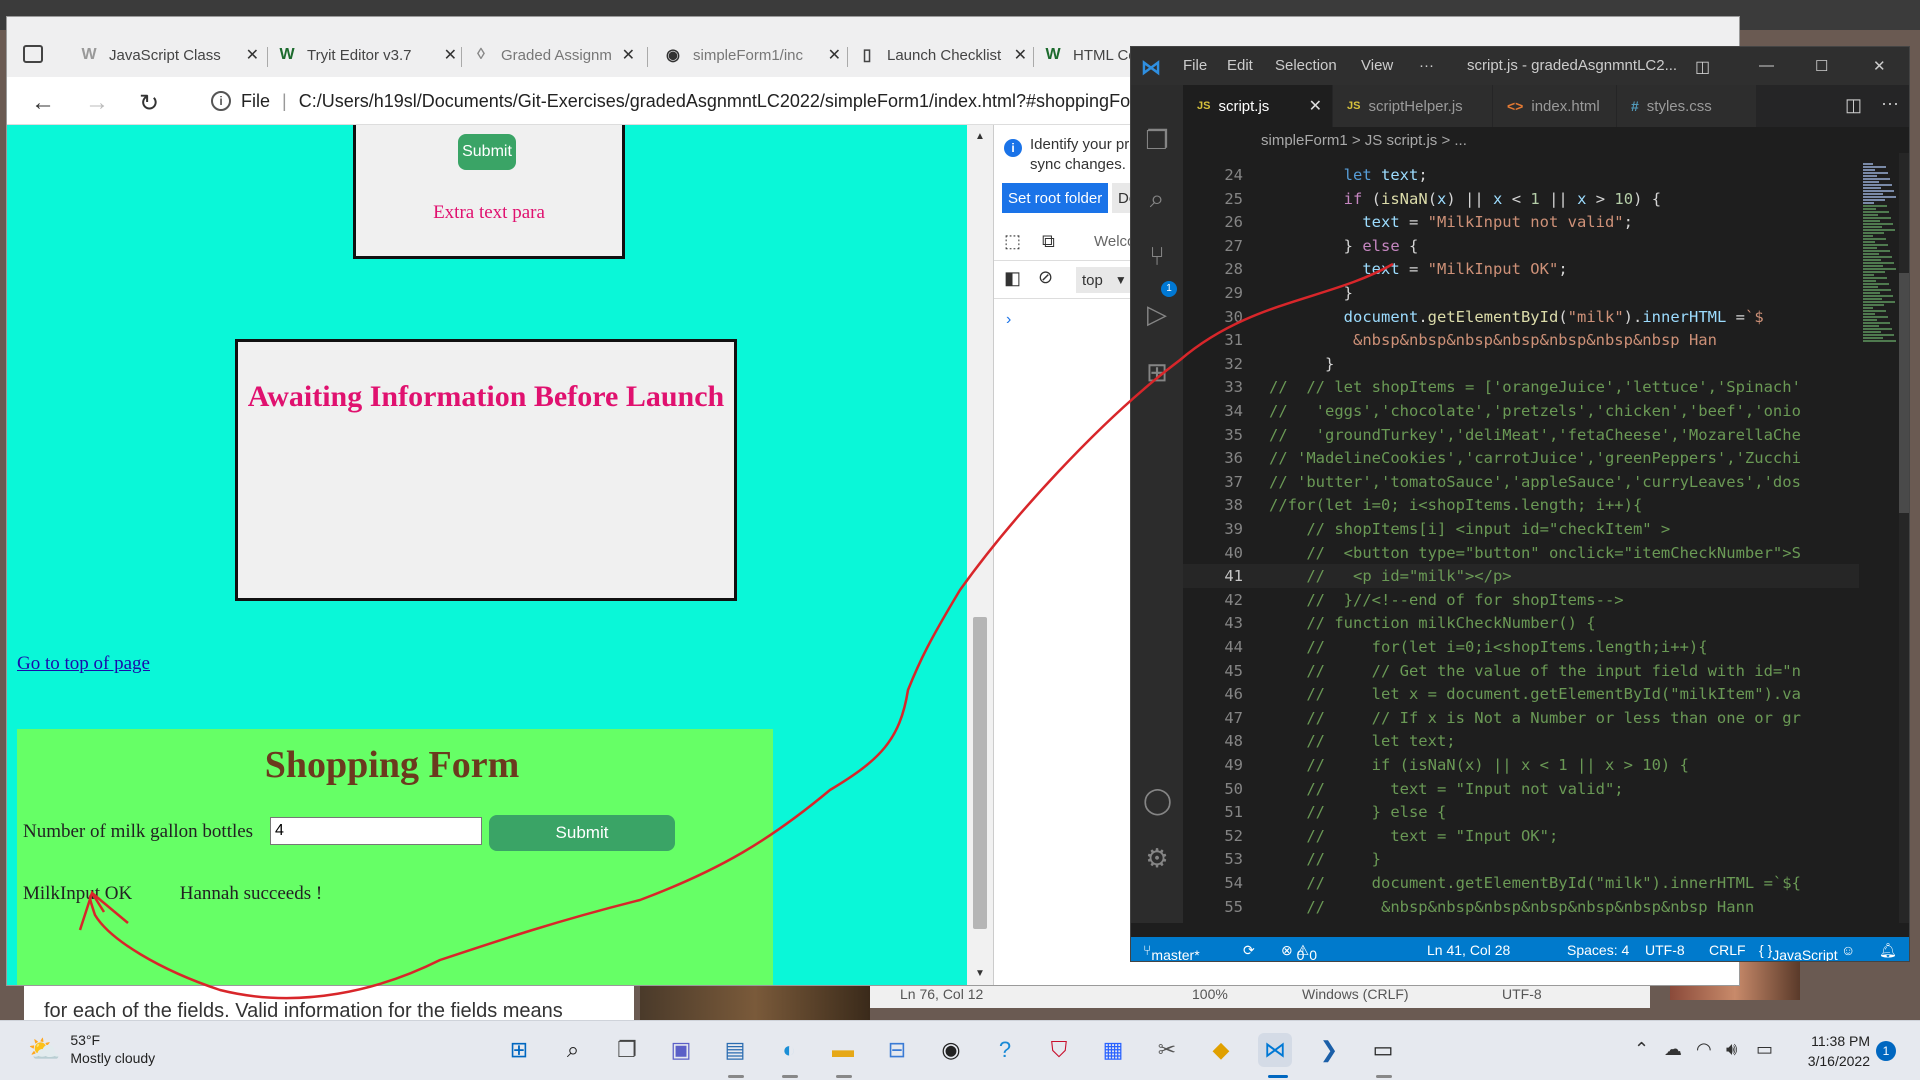 The image size is (1920, 1080). Describe the element at coordinates (367, 55) in the screenshot. I see `tab-tryit-editor: W Tryit Editor v3.7 ✕` at that location.